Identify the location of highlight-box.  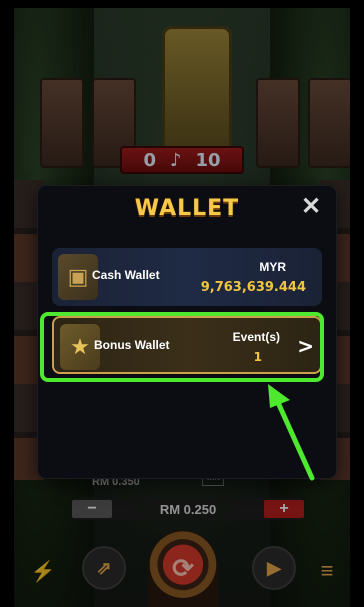
(182, 347).